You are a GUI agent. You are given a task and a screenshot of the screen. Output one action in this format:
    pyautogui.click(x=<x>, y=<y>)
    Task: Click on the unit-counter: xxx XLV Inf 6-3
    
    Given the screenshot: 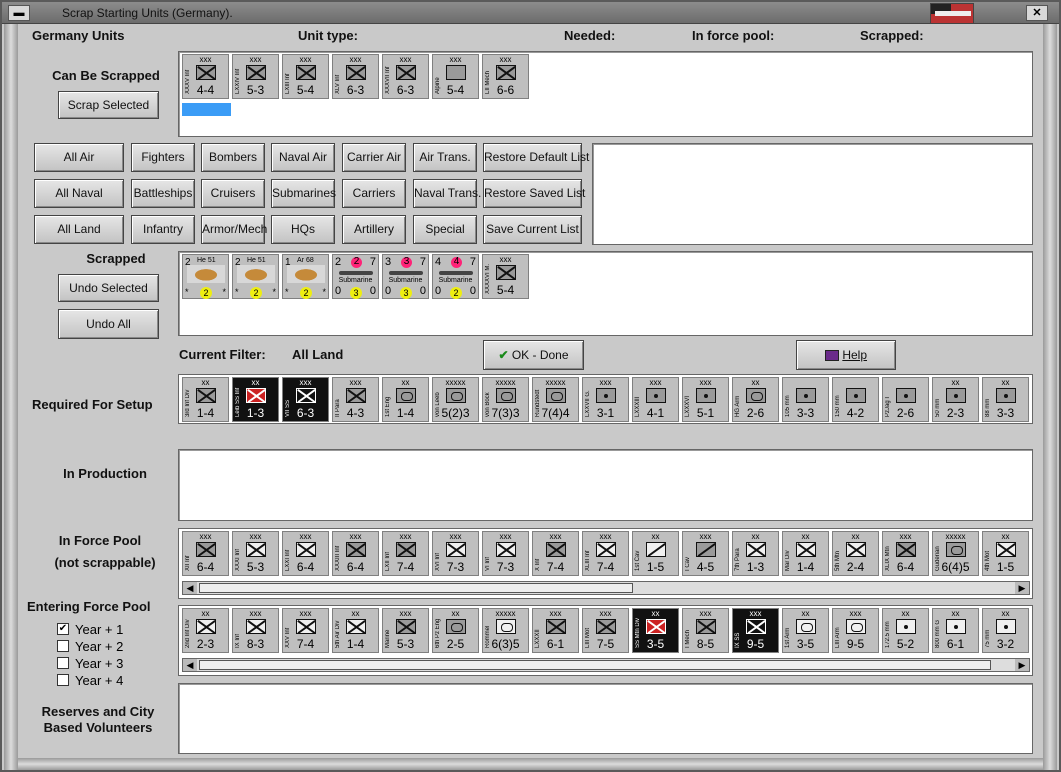 What is the action you would take?
    pyautogui.click(x=355, y=76)
    